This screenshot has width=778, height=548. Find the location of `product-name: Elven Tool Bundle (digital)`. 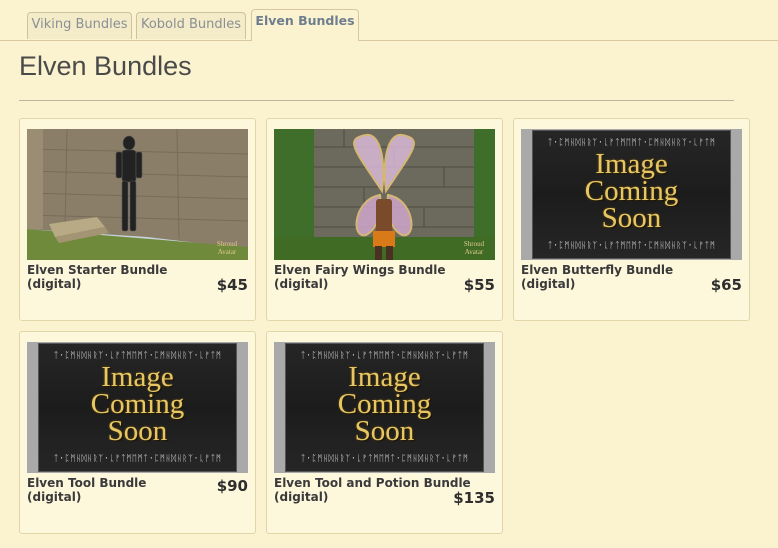

product-name: Elven Tool Bundle (digital) is located at coordinates (114, 490).